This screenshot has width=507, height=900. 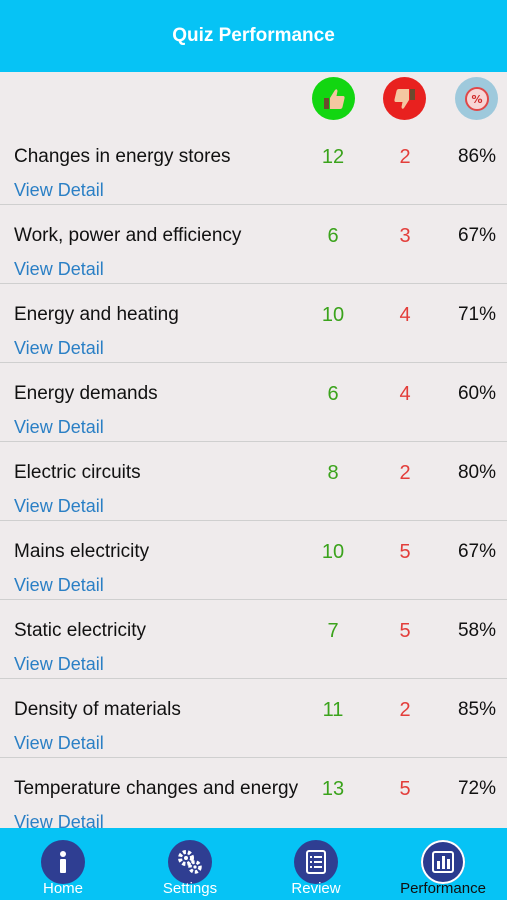 What do you see at coordinates (253, 99) in the screenshot?
I see `column-icons: %` at bounding box center [253, 99].